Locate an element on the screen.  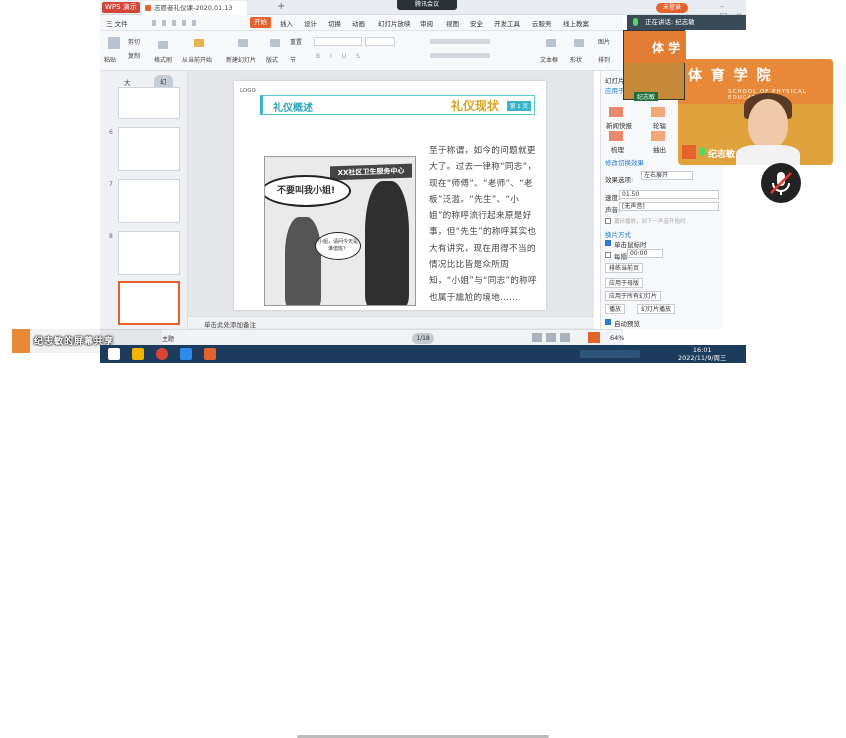
slide-thumbnail-pane: 大纲 幻灯片 6 7 8 is located at coordinates (144, 200).